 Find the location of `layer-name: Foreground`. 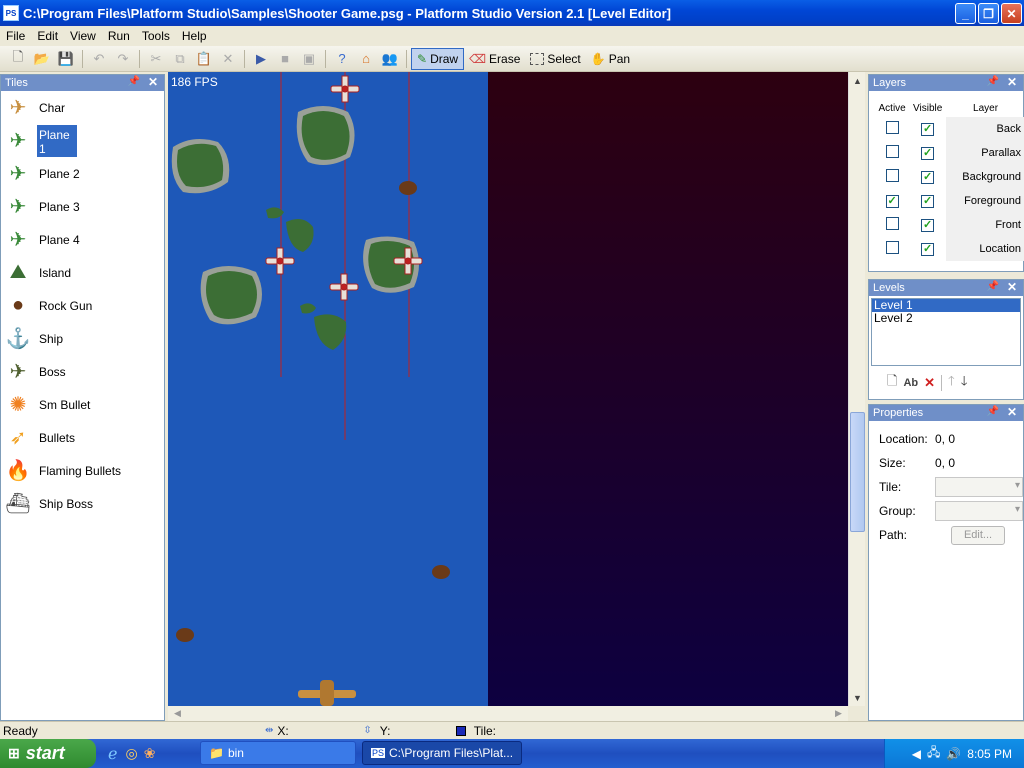

layer-name: Foreground is located at coordinates (985, 201).